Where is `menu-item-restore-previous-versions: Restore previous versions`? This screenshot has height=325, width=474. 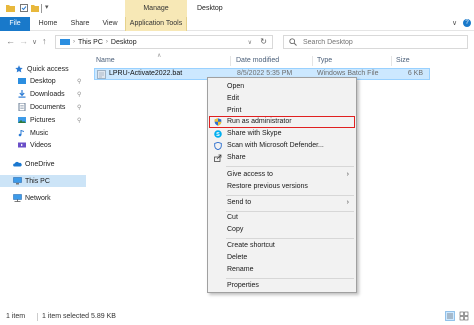 menu-item-restore-previous-versions: Restore previous versions is located at coordinates (282, 187).